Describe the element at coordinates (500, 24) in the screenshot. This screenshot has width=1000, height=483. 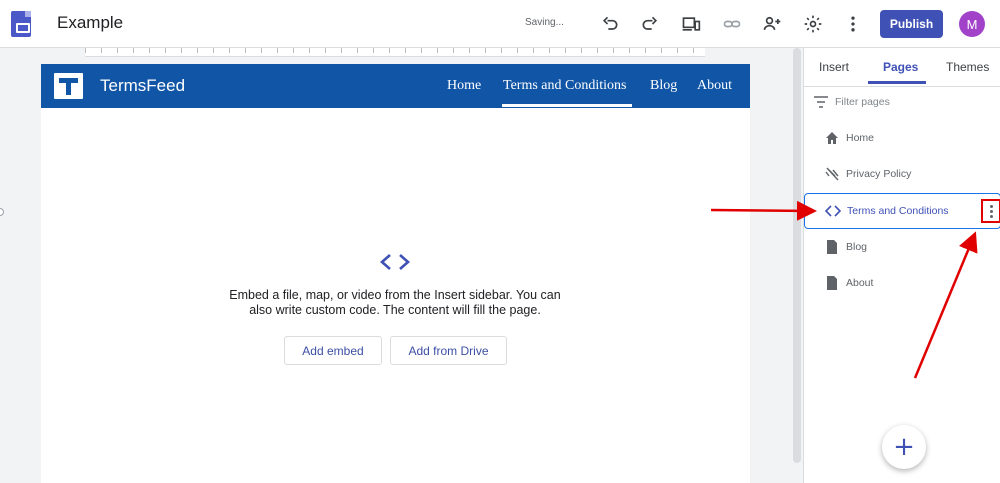
I see `top-bar: Example Saving... Publish M` at that location.